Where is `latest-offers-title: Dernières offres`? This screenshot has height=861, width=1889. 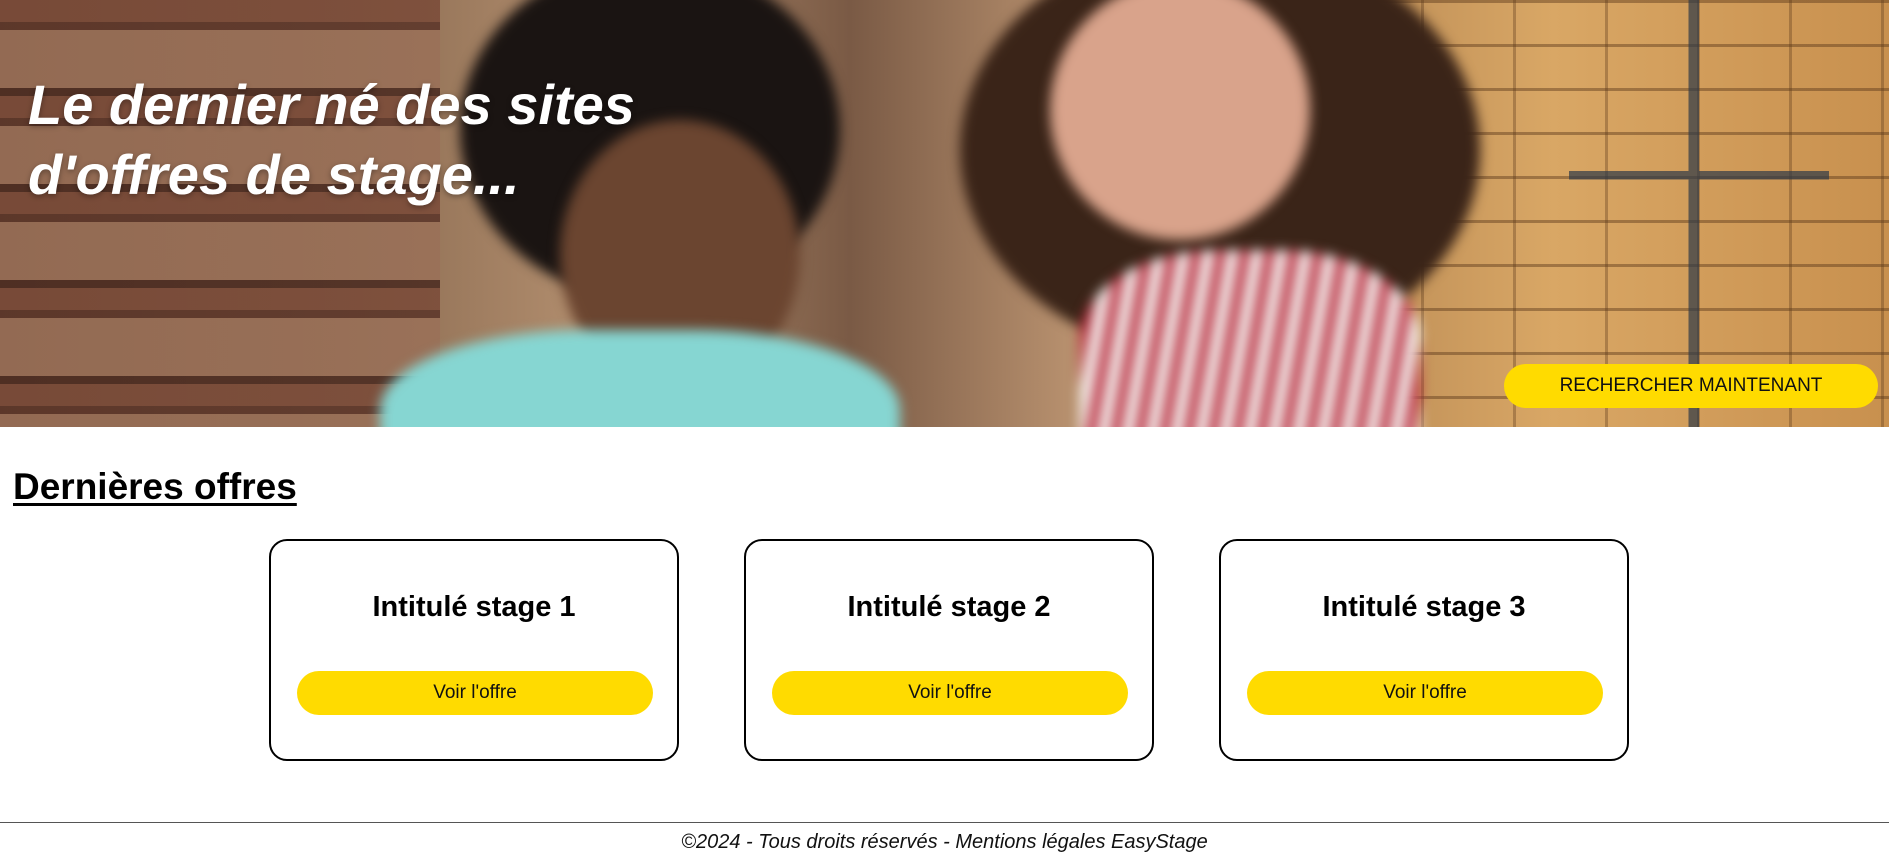
latest-offers-title: Dernières offres is located at coordinates (155, 486).